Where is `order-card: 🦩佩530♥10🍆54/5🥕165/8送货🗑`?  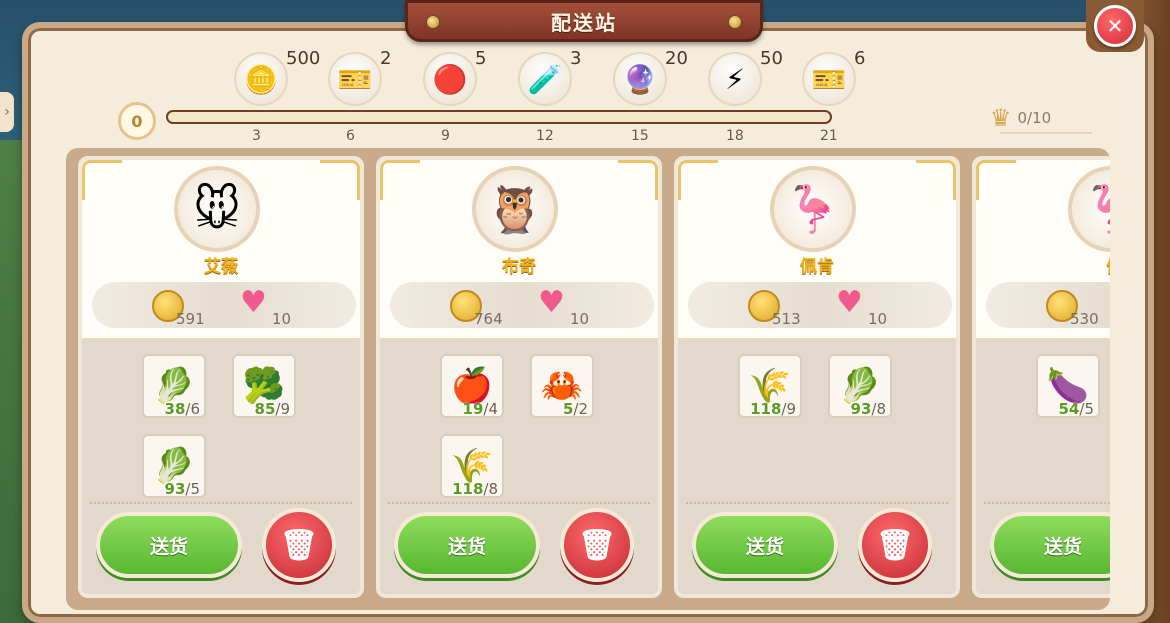
order-card: 🦩佩530♥10🍆54/5🥕165/8送货🗑 is located at coordinates (1041, 377).